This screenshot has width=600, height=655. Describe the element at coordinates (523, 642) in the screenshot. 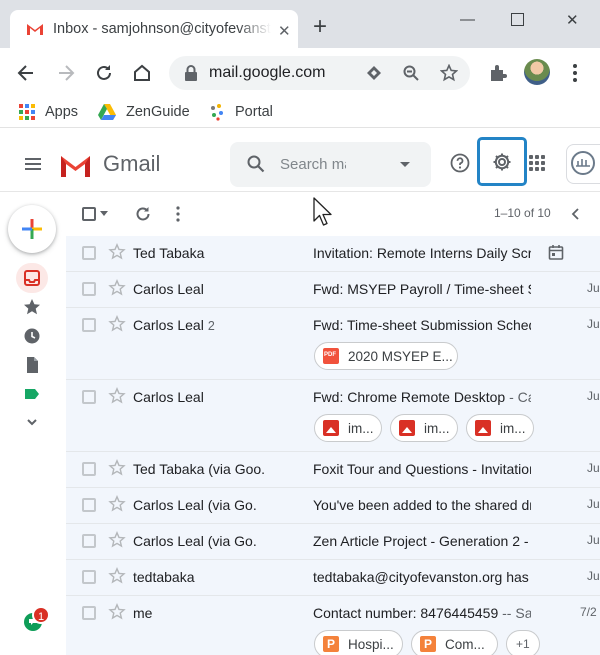

I see `more-attachments-chip: +1` at that location.